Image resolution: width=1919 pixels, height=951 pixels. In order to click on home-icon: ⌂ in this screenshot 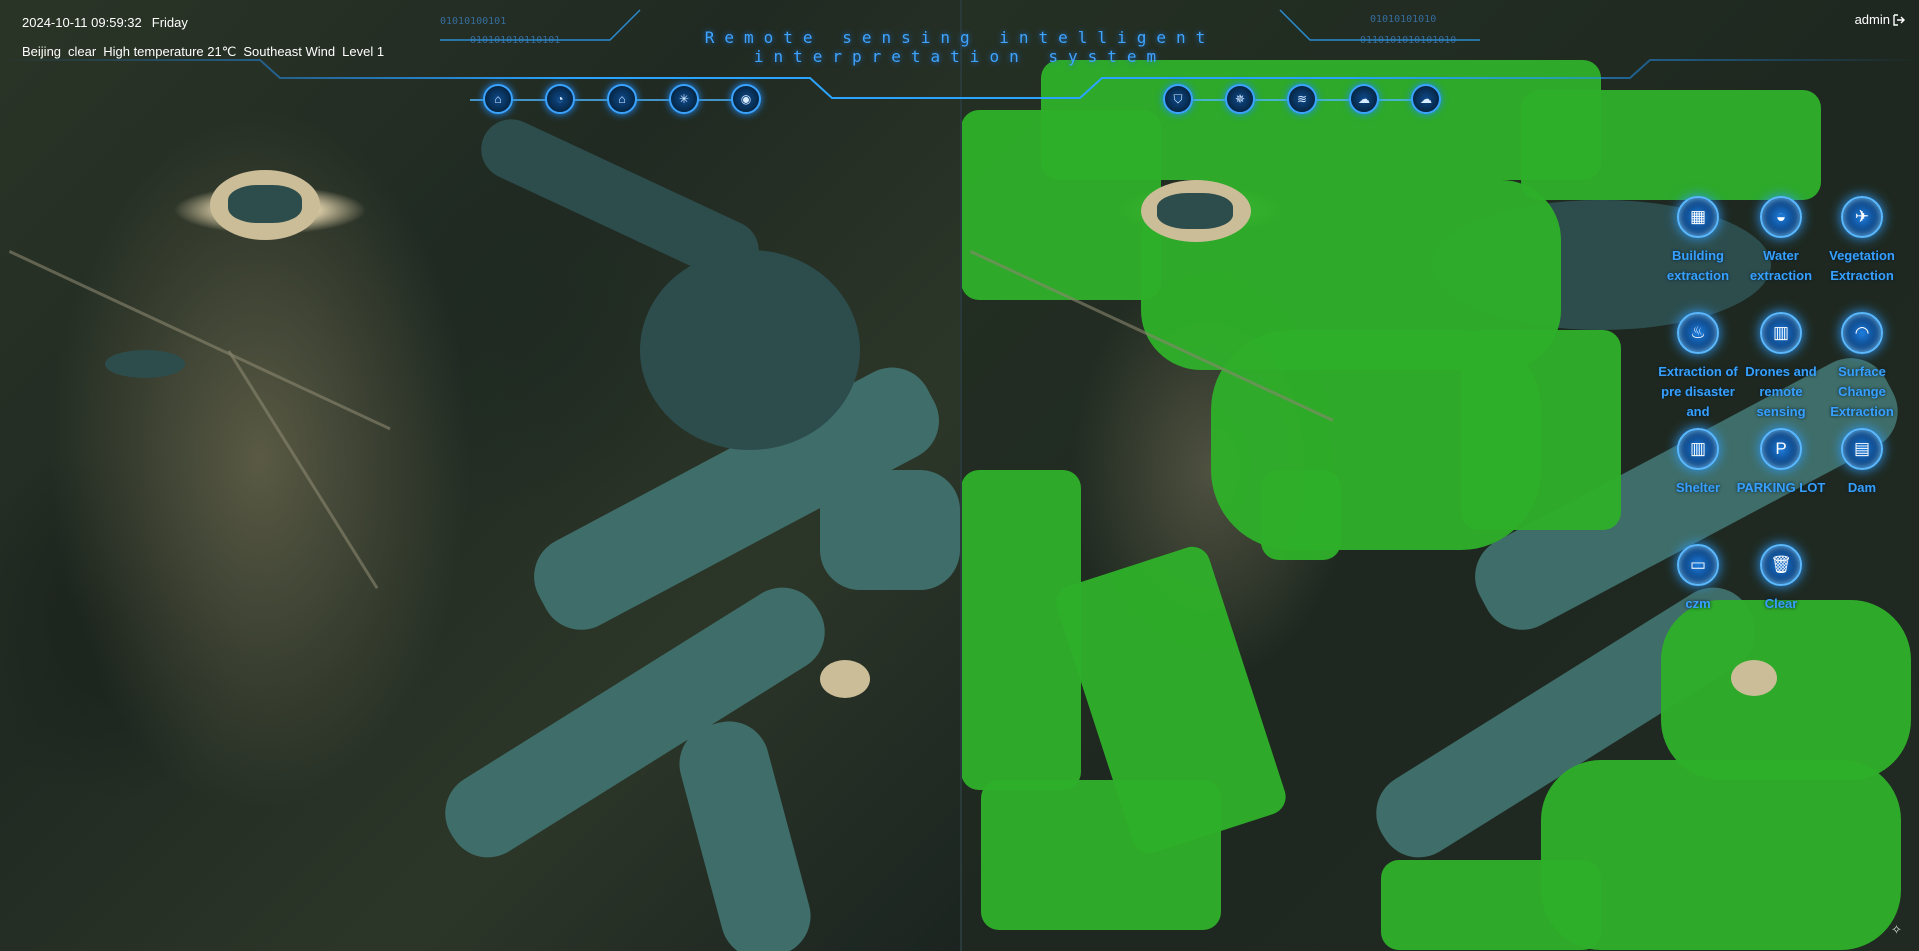, I will do `click(498, 99)`.